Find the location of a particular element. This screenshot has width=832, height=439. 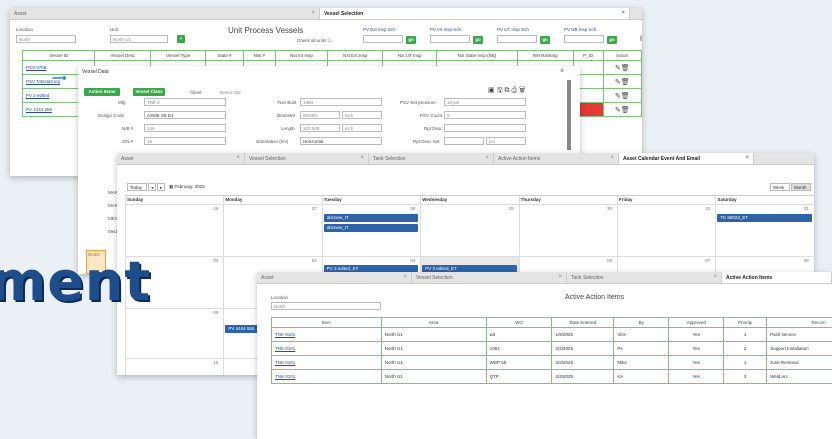

pv-nb-go-button: go is located at coordinates (612, 40).